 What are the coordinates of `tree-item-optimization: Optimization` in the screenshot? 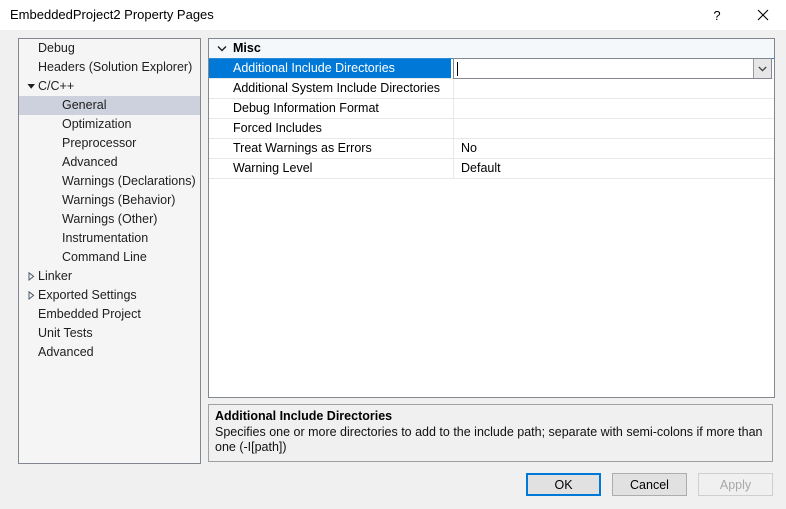 It's located at (109, 124).